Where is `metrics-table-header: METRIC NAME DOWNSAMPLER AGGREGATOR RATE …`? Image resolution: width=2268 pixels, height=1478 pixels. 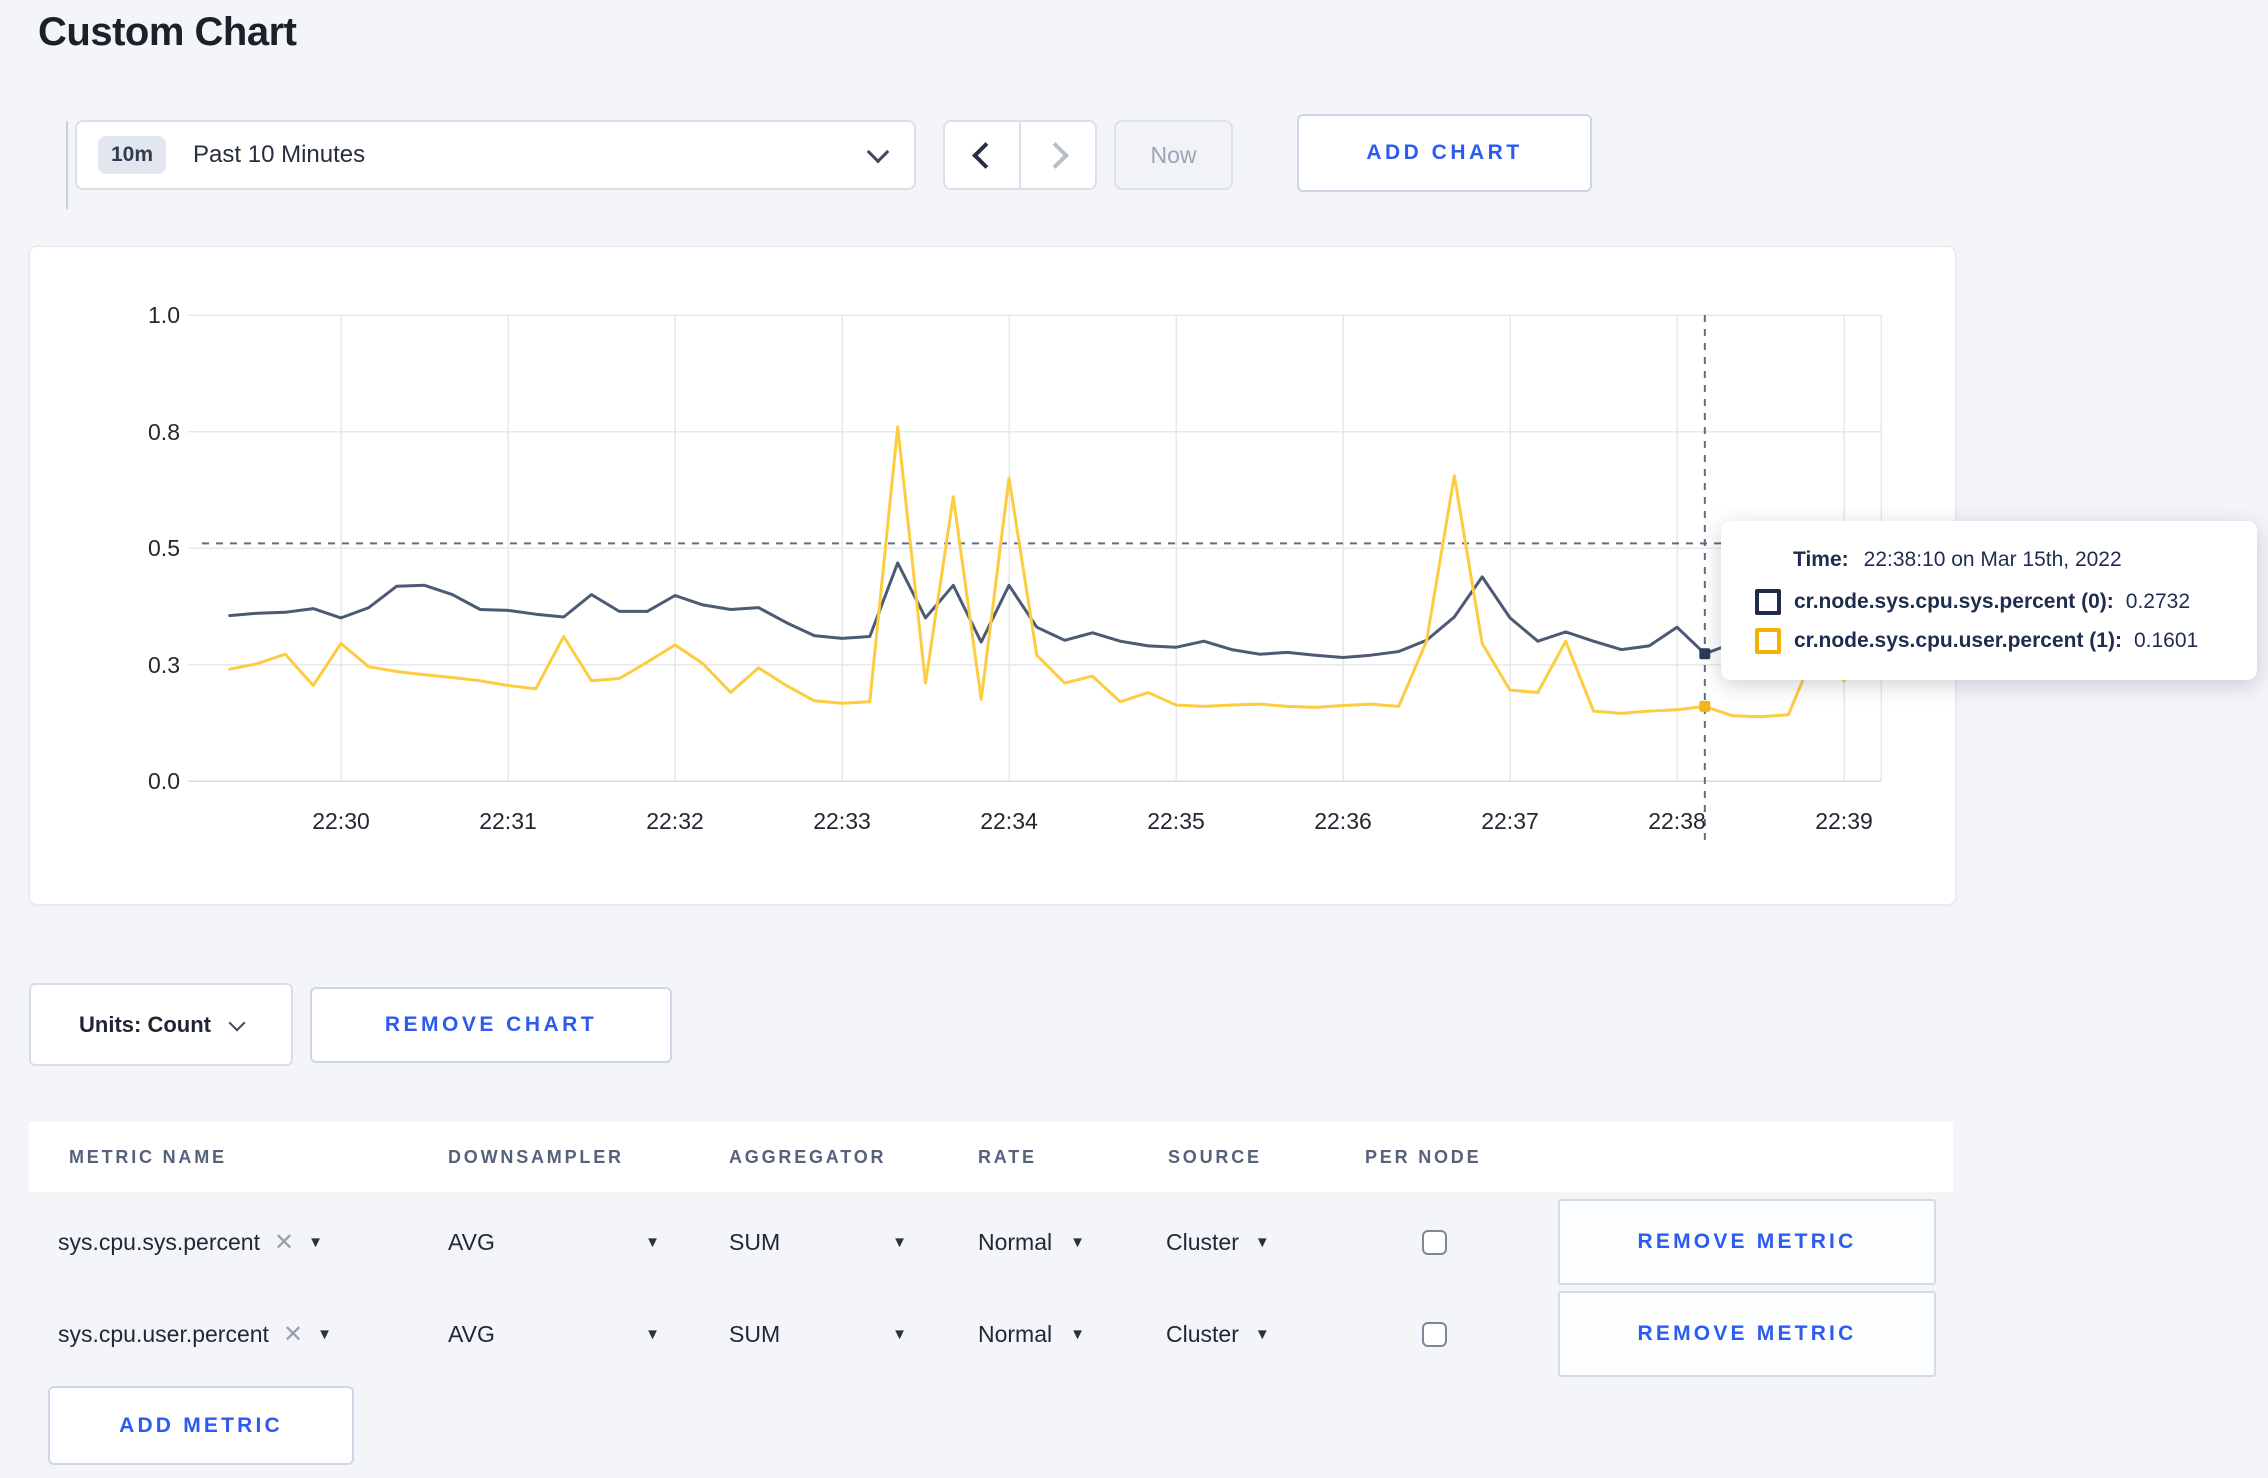 metrics-table-header: METRIC NAME DOWNSAMPLER AGGREGATOR RATE … is located at coordinates (991, 1157).